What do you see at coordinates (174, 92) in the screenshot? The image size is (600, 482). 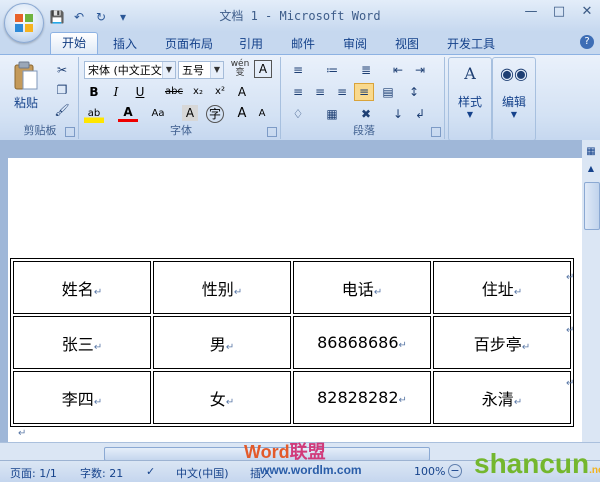 I see `strikethrough-button: abc` at bounding box center [174, 92].